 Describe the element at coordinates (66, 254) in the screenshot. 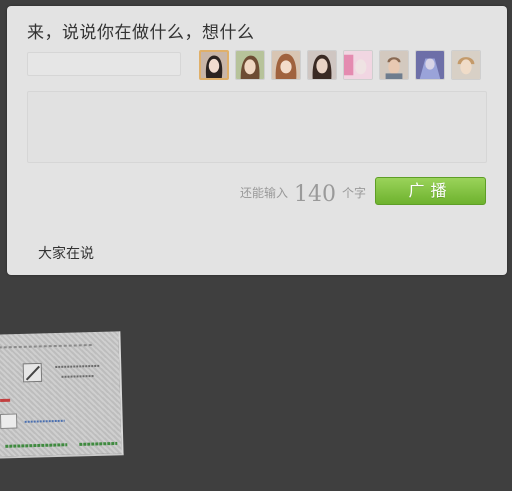

I see `feed-heading: 大家在说` at that location.